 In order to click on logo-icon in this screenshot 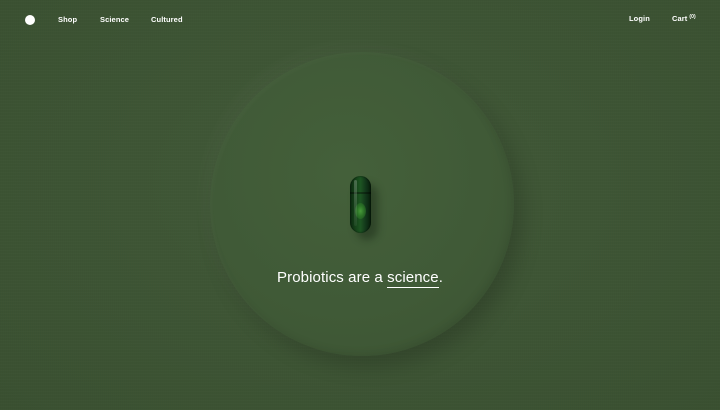, I will do `click(30, 20)`.